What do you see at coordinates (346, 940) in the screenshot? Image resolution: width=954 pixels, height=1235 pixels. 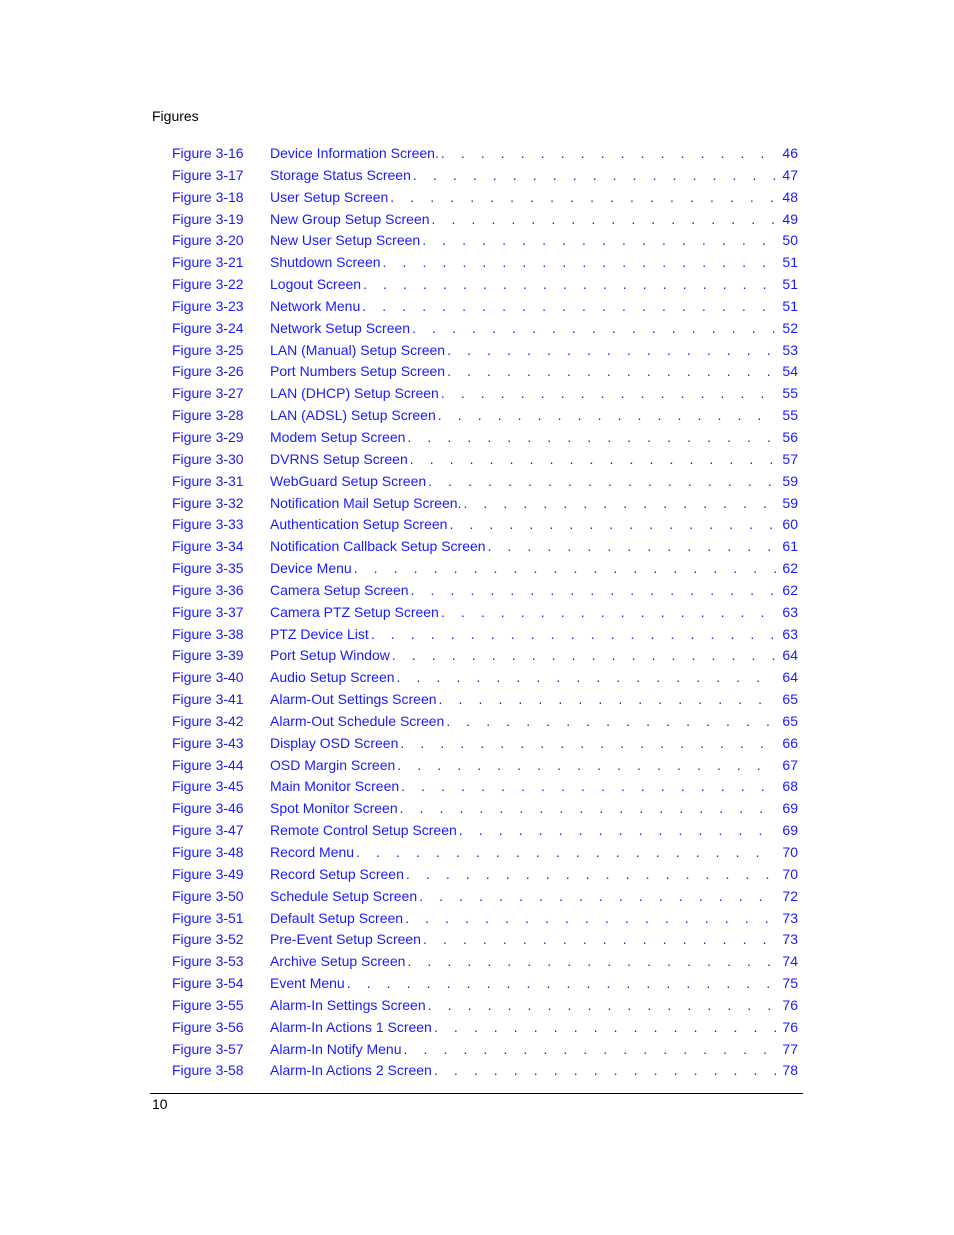 I see `figure-title-link: Pre-Event Setup Screen` at bounding box center [346, 940].